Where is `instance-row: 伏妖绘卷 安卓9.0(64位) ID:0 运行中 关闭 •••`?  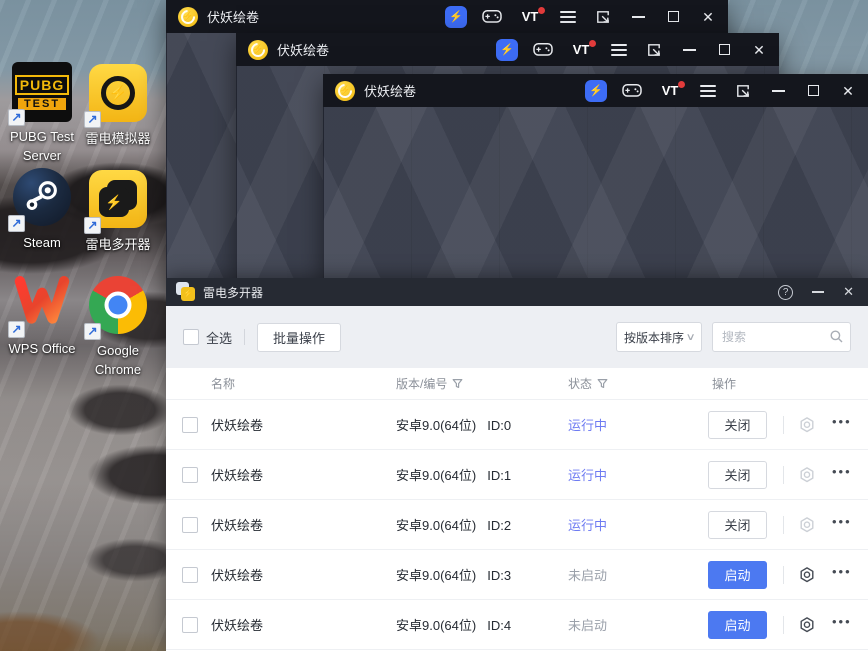
instance-row: 伏妖绘卷 安卓9.0(64位) ID:0 运行中 关闭 ••• is located at coordinates (517, 425).